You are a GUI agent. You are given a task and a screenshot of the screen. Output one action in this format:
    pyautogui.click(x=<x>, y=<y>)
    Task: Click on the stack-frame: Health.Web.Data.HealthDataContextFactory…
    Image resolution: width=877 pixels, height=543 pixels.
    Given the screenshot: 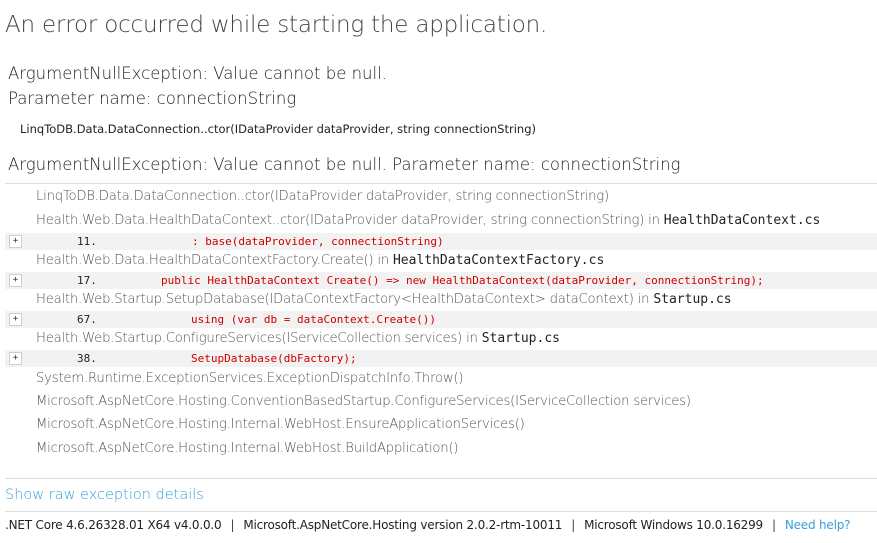 What is the action you would take?
    pyautogui.click(x=320, y=261)
    